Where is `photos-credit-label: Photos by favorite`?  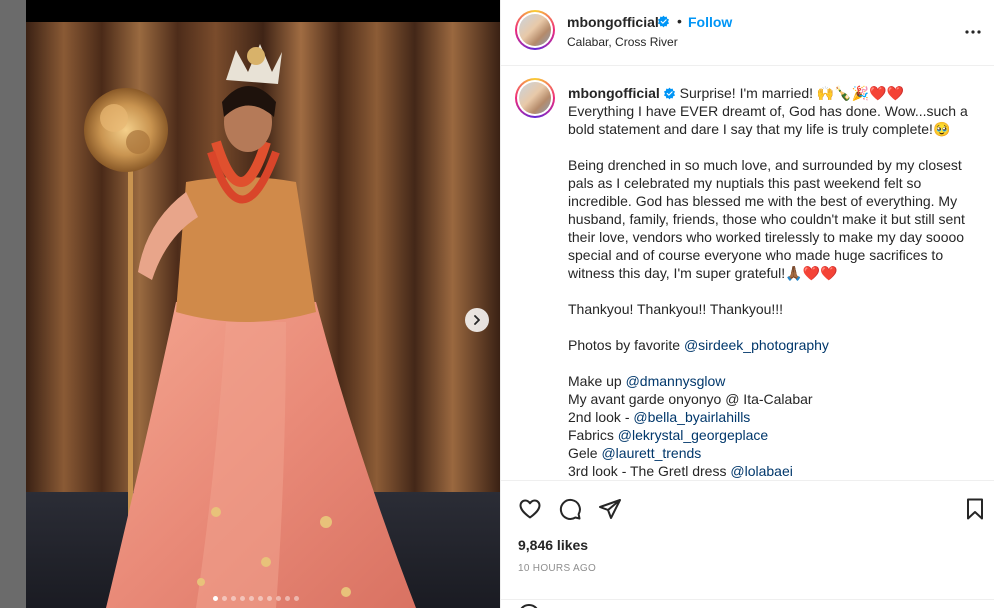 photos-credit-label: Photos by favorite is located at coordinates (624, 345).